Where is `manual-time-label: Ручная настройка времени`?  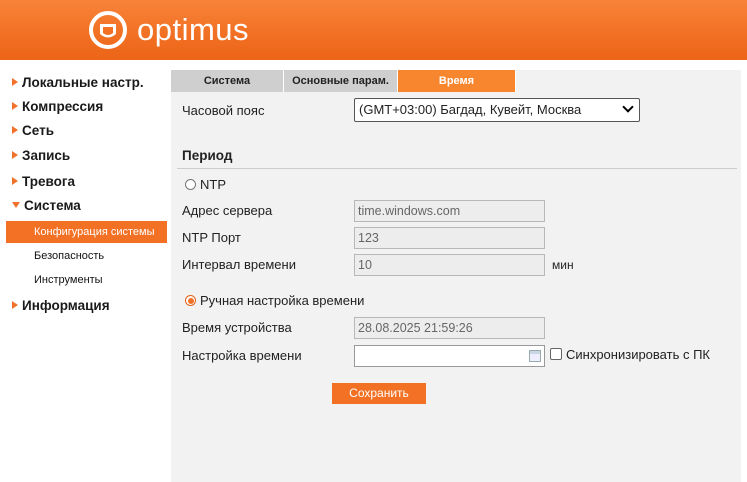
manual-time-label: Ручная настройка времени is located at coordinates (282, 300).